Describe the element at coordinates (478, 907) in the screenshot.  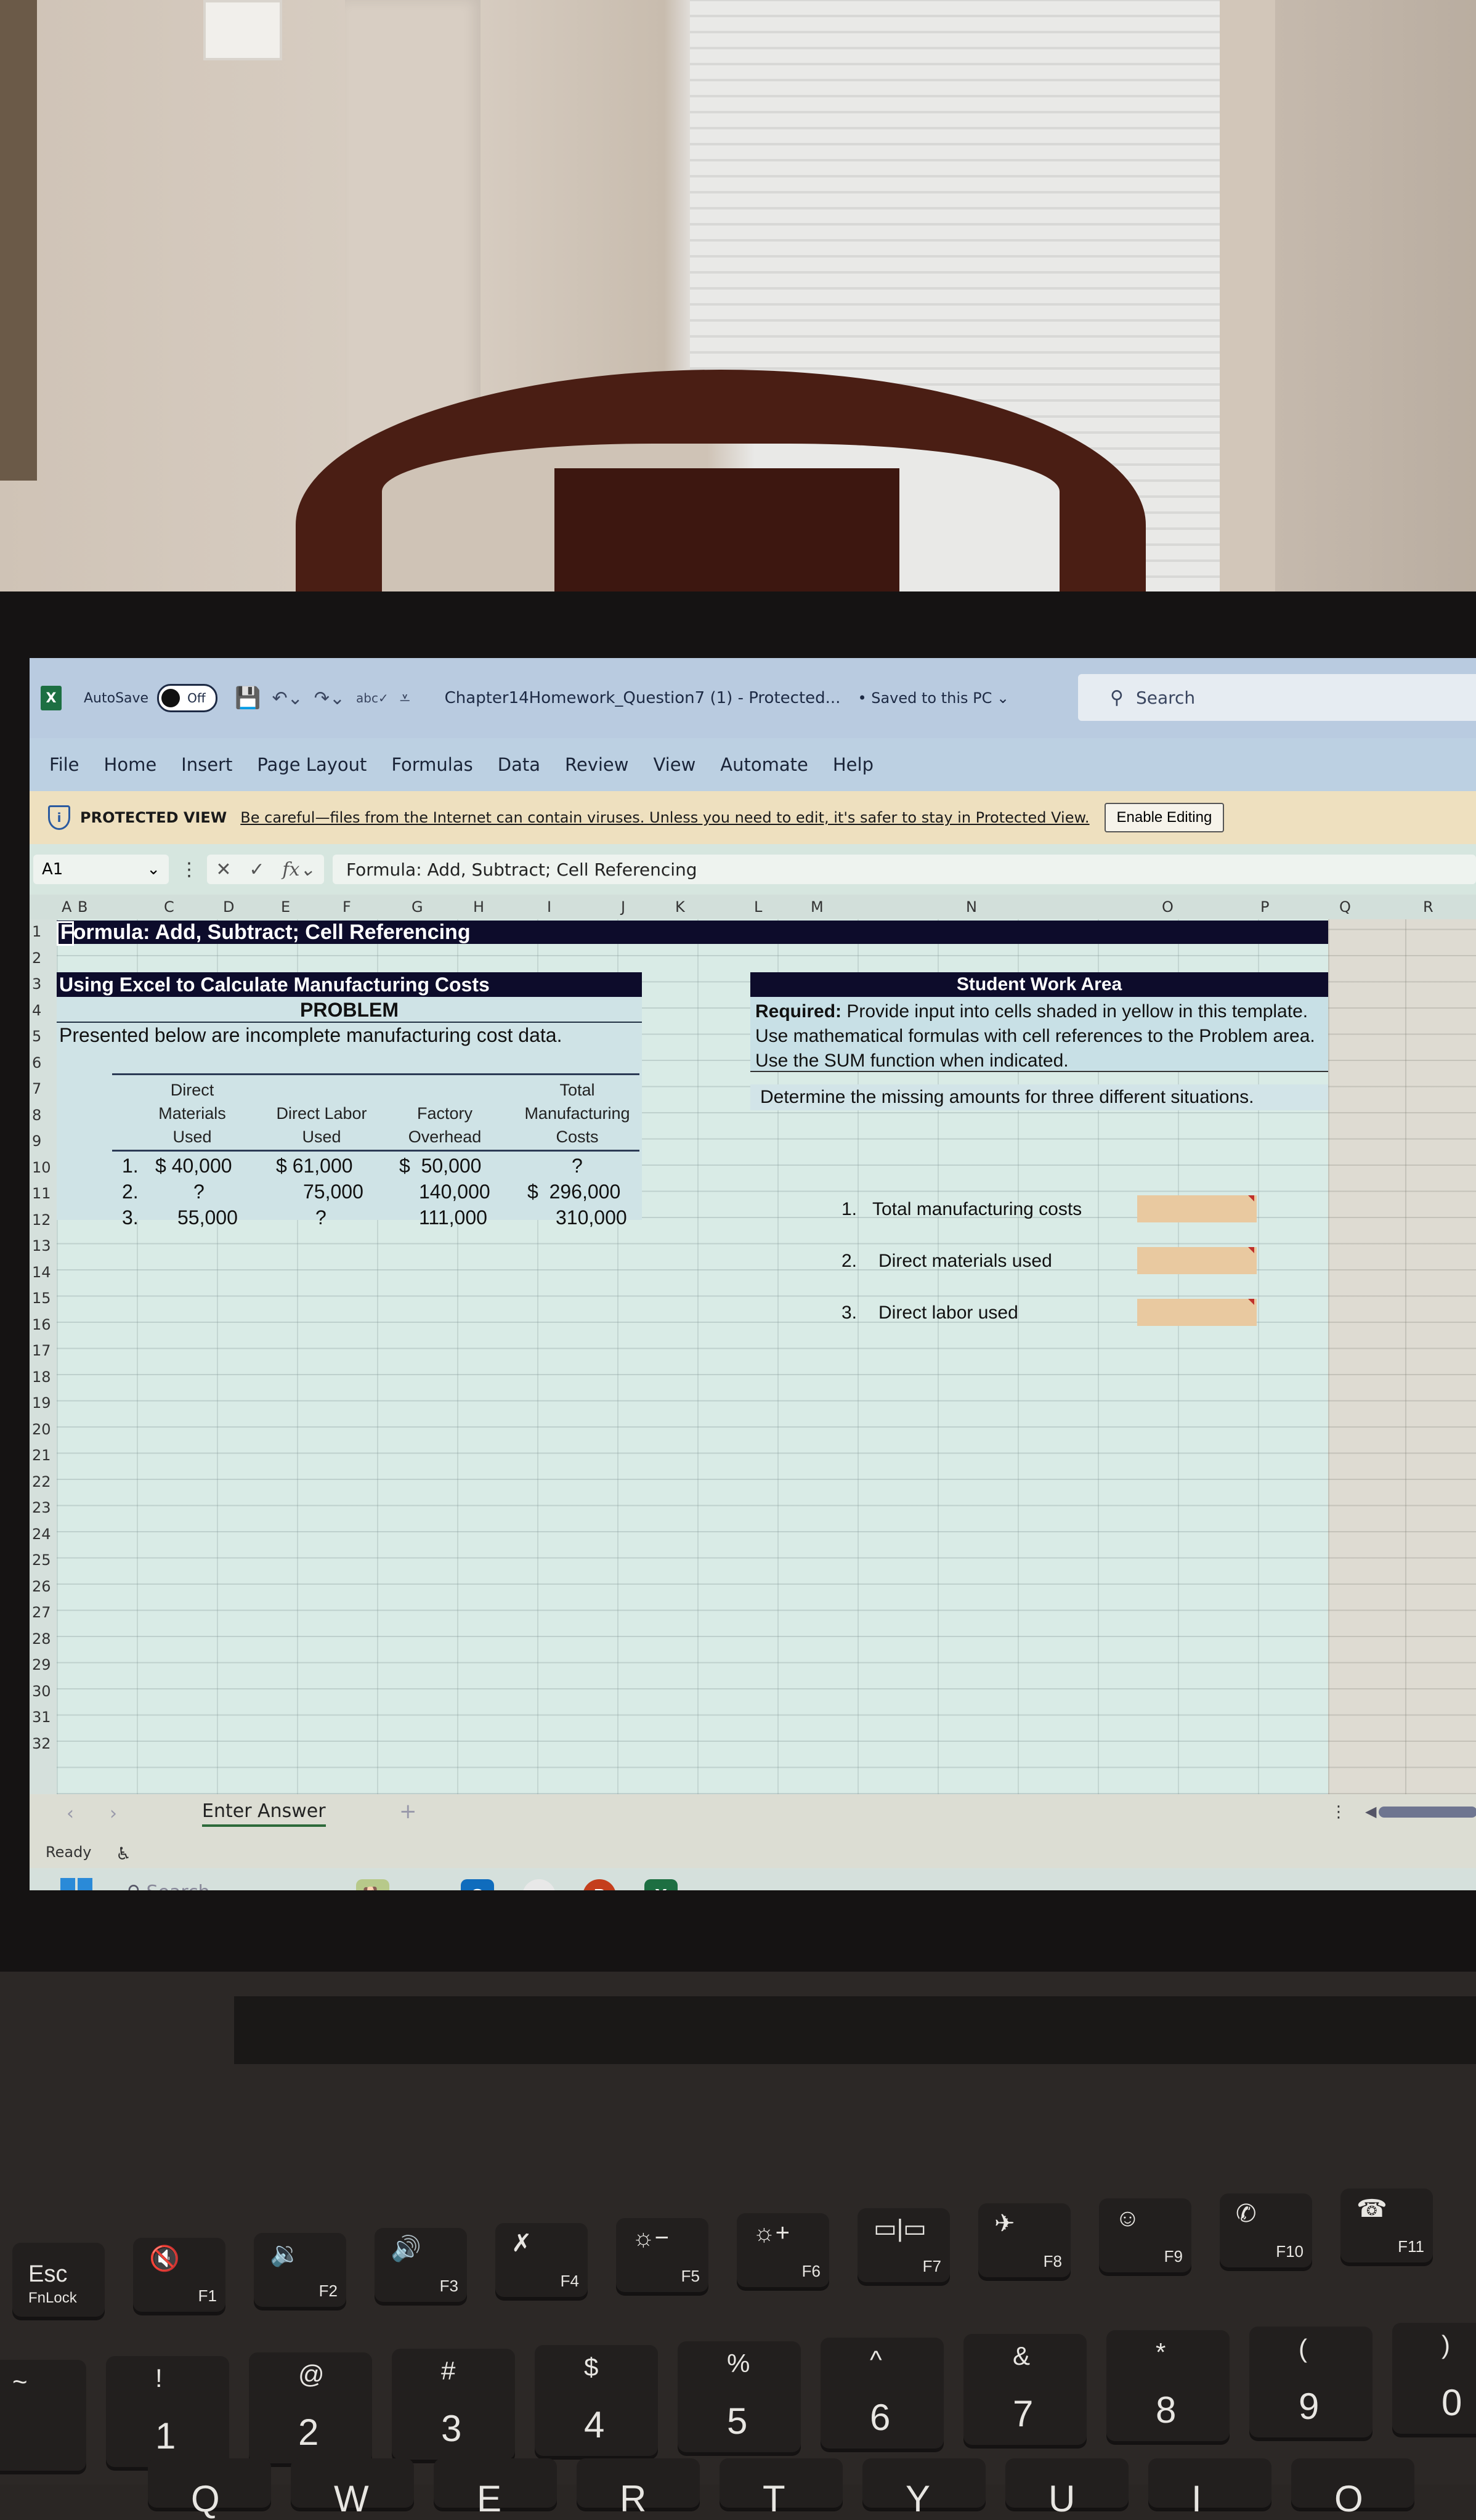
I see `column-header: H` at that location.